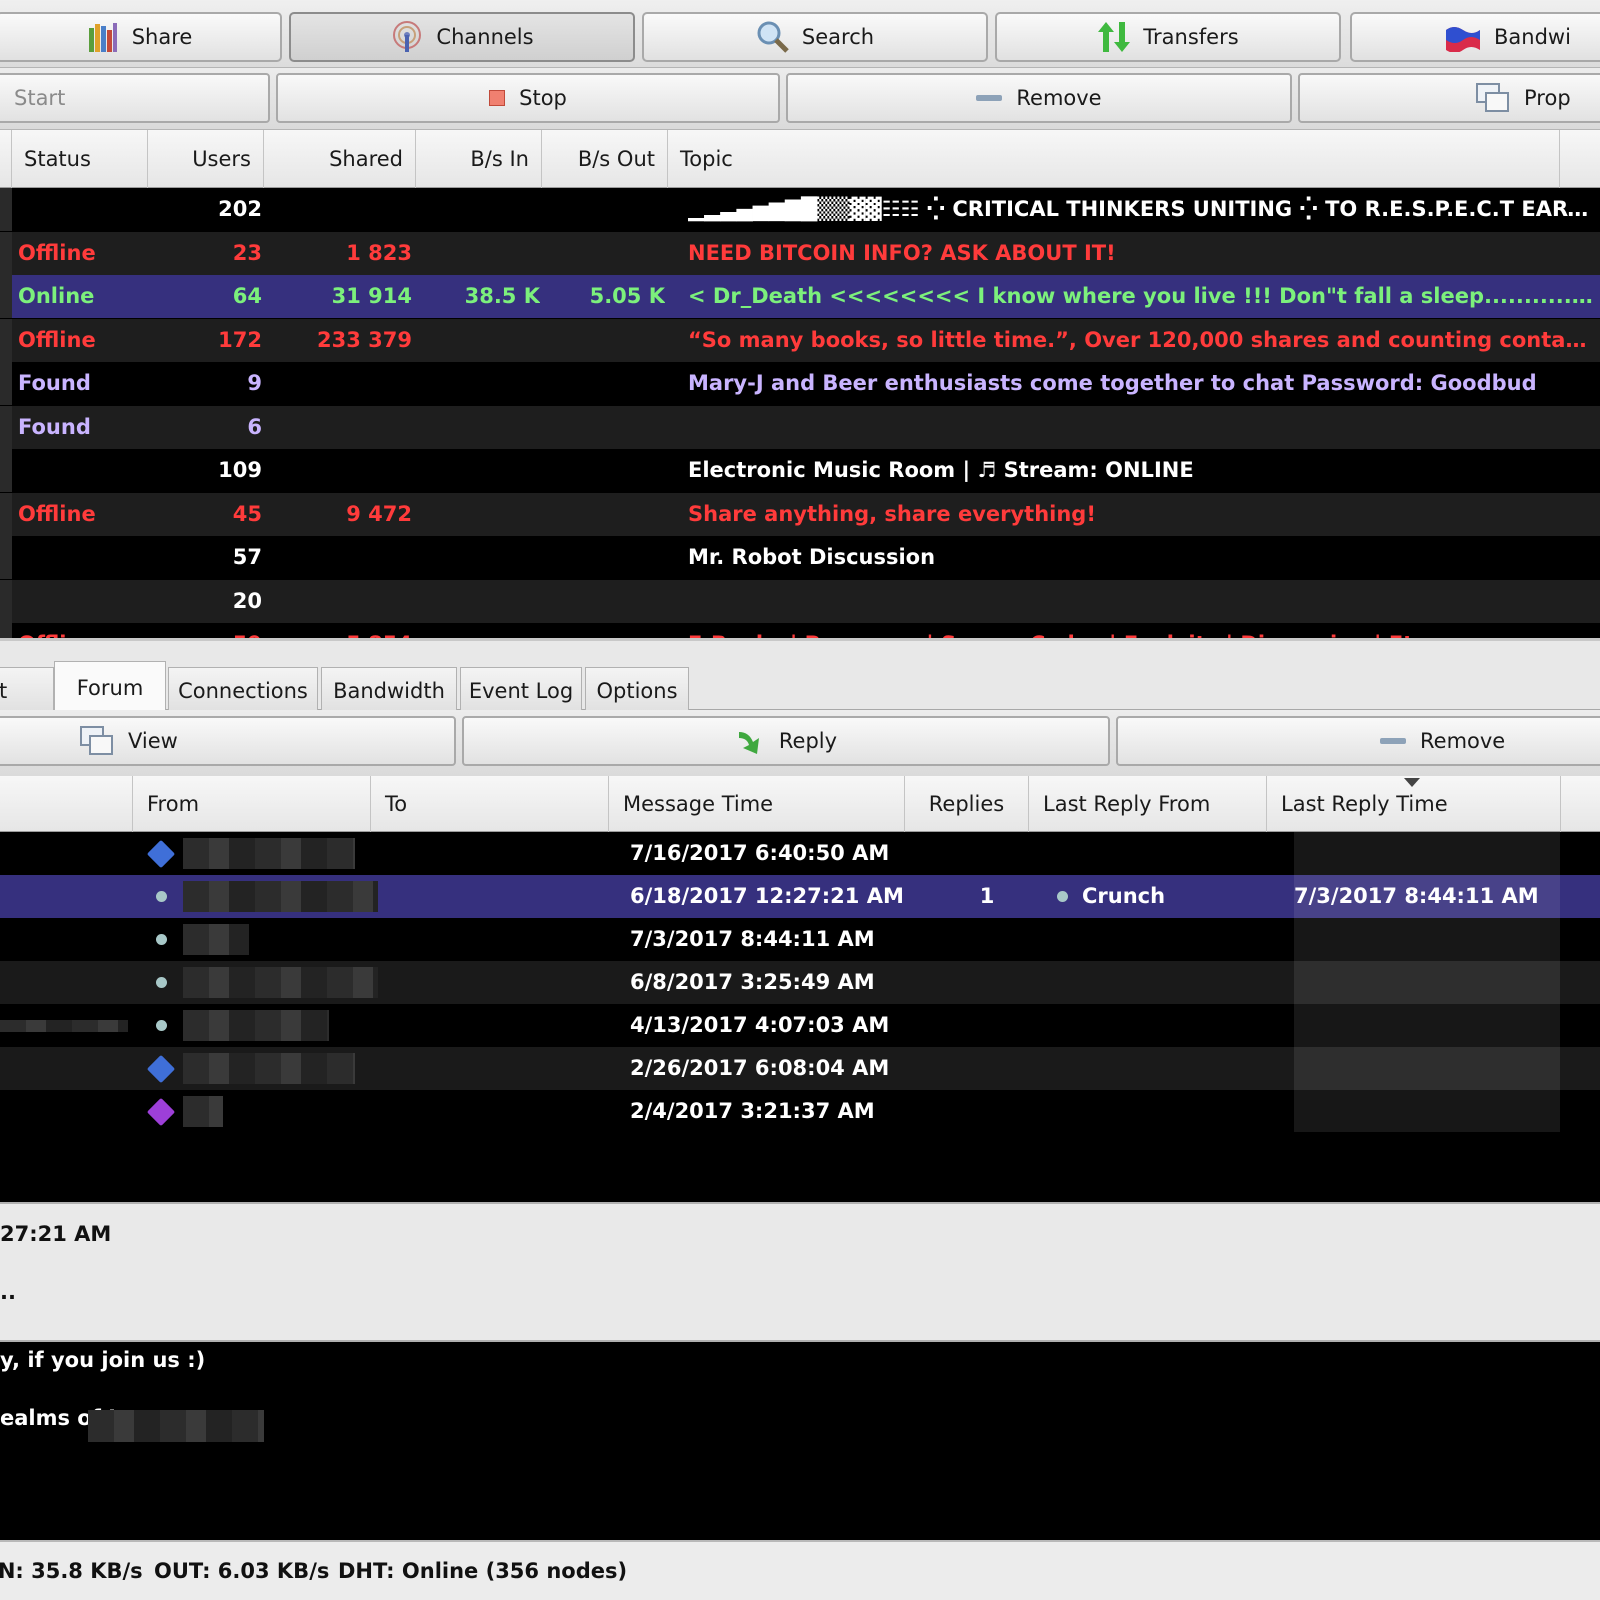  I want to click on column-status: Status, so click(80, 159).